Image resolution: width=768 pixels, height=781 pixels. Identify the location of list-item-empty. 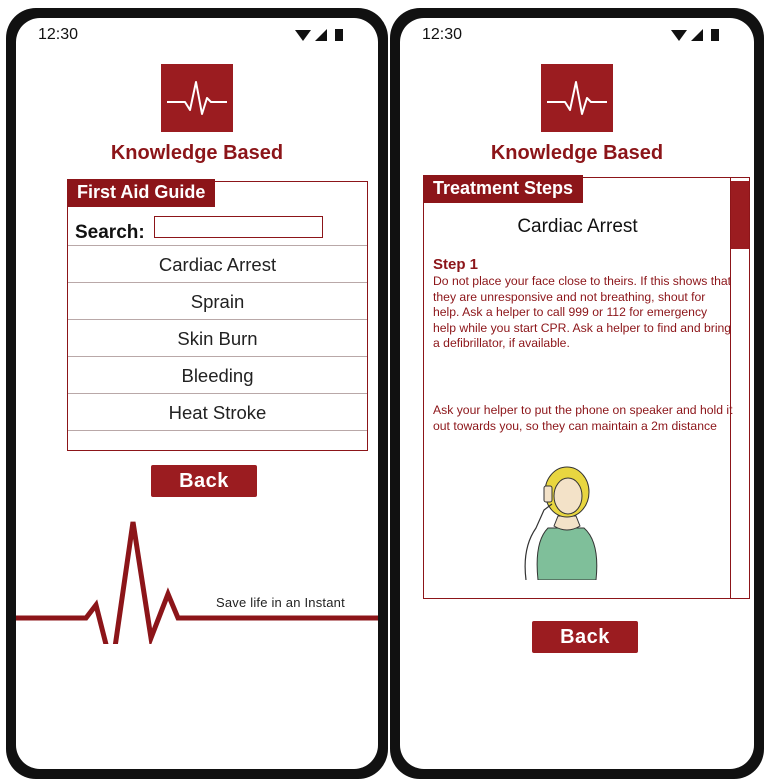
(217, 439).